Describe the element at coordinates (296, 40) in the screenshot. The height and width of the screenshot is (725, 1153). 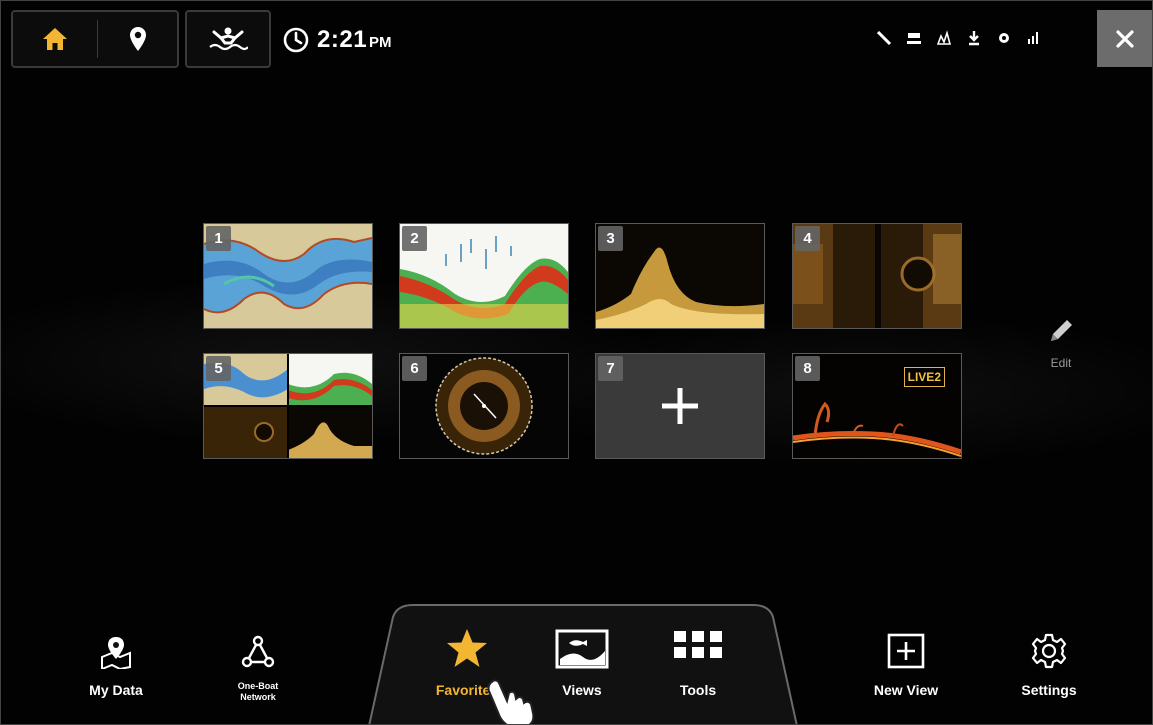
I see `clock-icon` at that location.